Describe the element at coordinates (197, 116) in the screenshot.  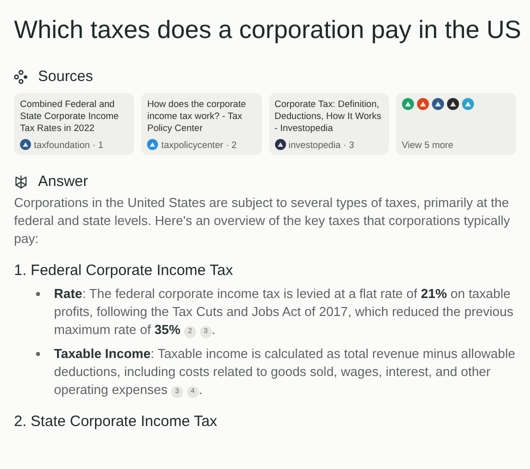
I see `source-title: How does the corporate income tax work? - Tax Policy Center` at that location.